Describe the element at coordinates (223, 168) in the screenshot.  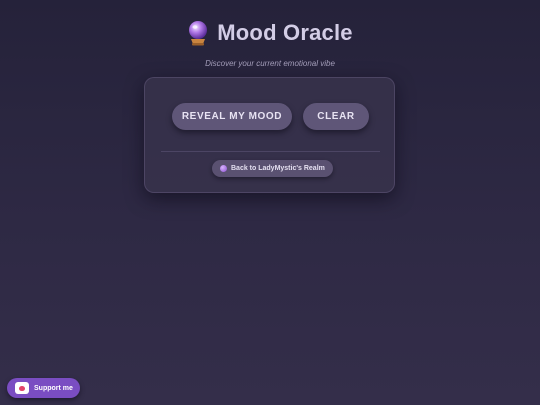
I see `gem-icon` at that location.